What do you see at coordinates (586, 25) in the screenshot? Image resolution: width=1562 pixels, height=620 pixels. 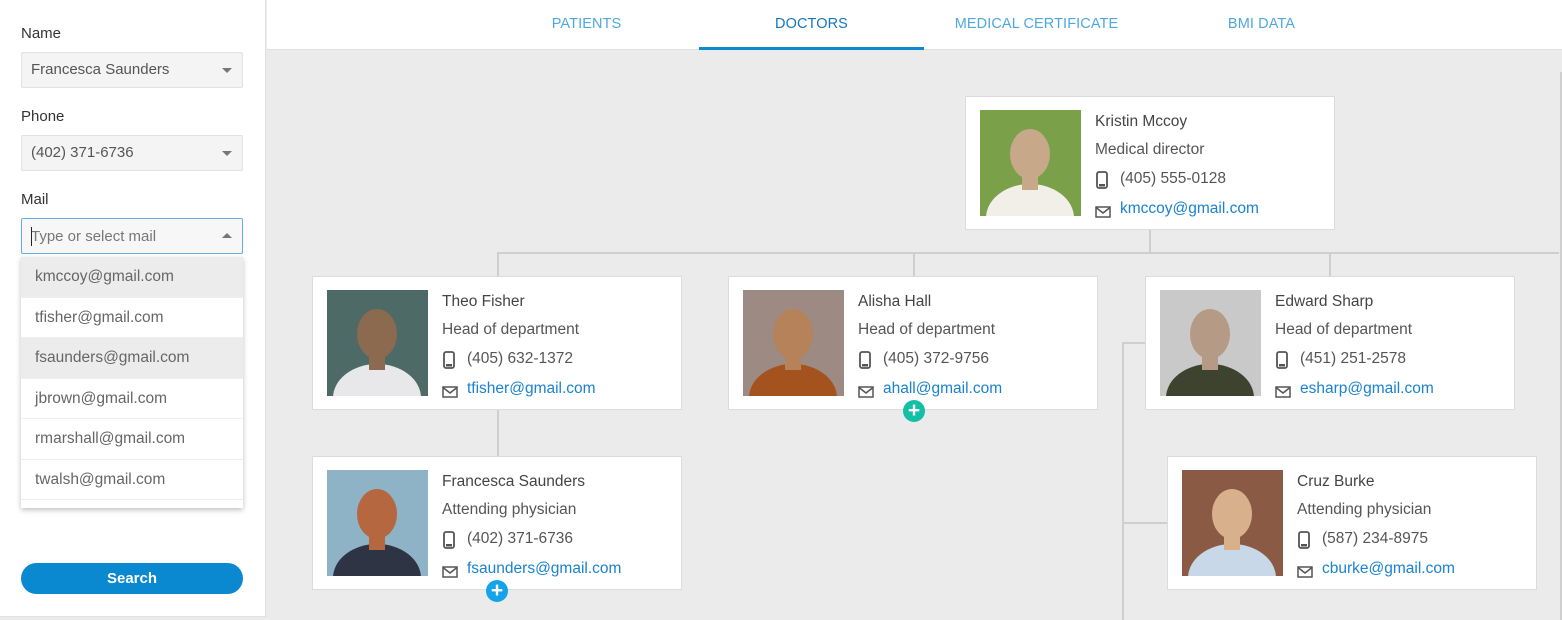 I see `tab-patients: PATIENTS` at bounding box center [586, 25].